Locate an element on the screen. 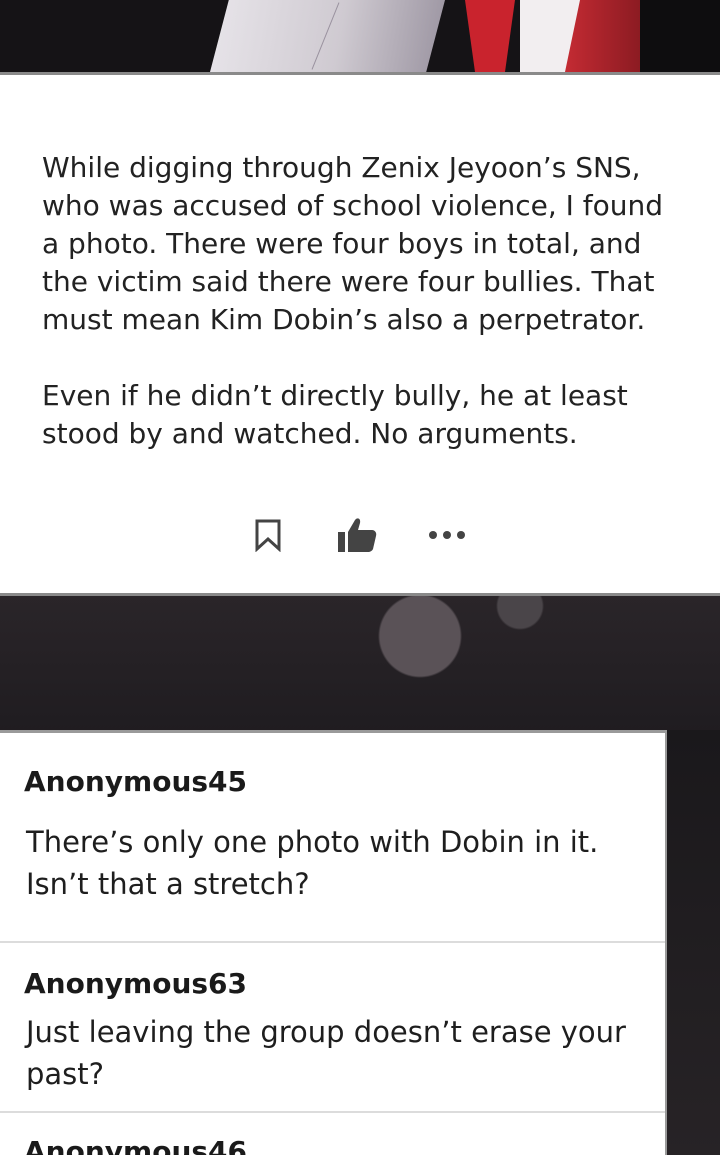 Image resolution: width=720 pixels, height=1155 pixels. dark-side-art is located at coordinates (693, 942).